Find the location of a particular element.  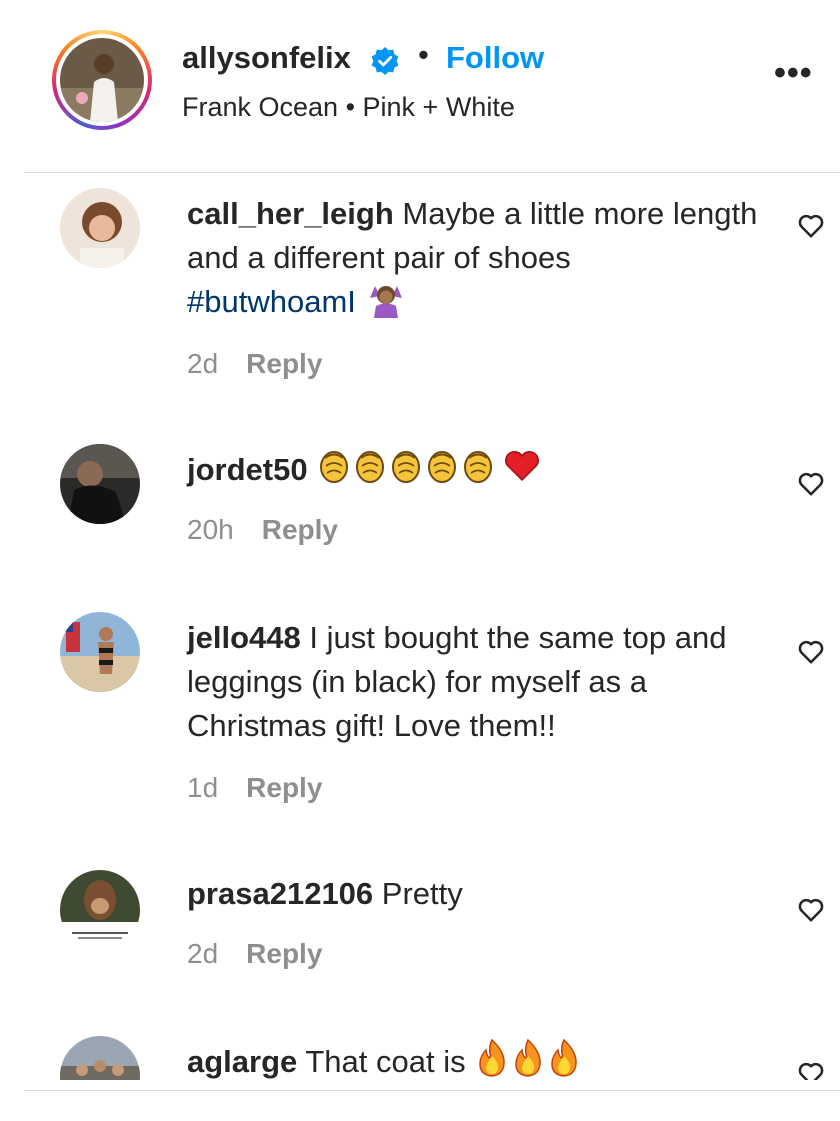

verified-badge-icon is located at coordinates (385, 61).